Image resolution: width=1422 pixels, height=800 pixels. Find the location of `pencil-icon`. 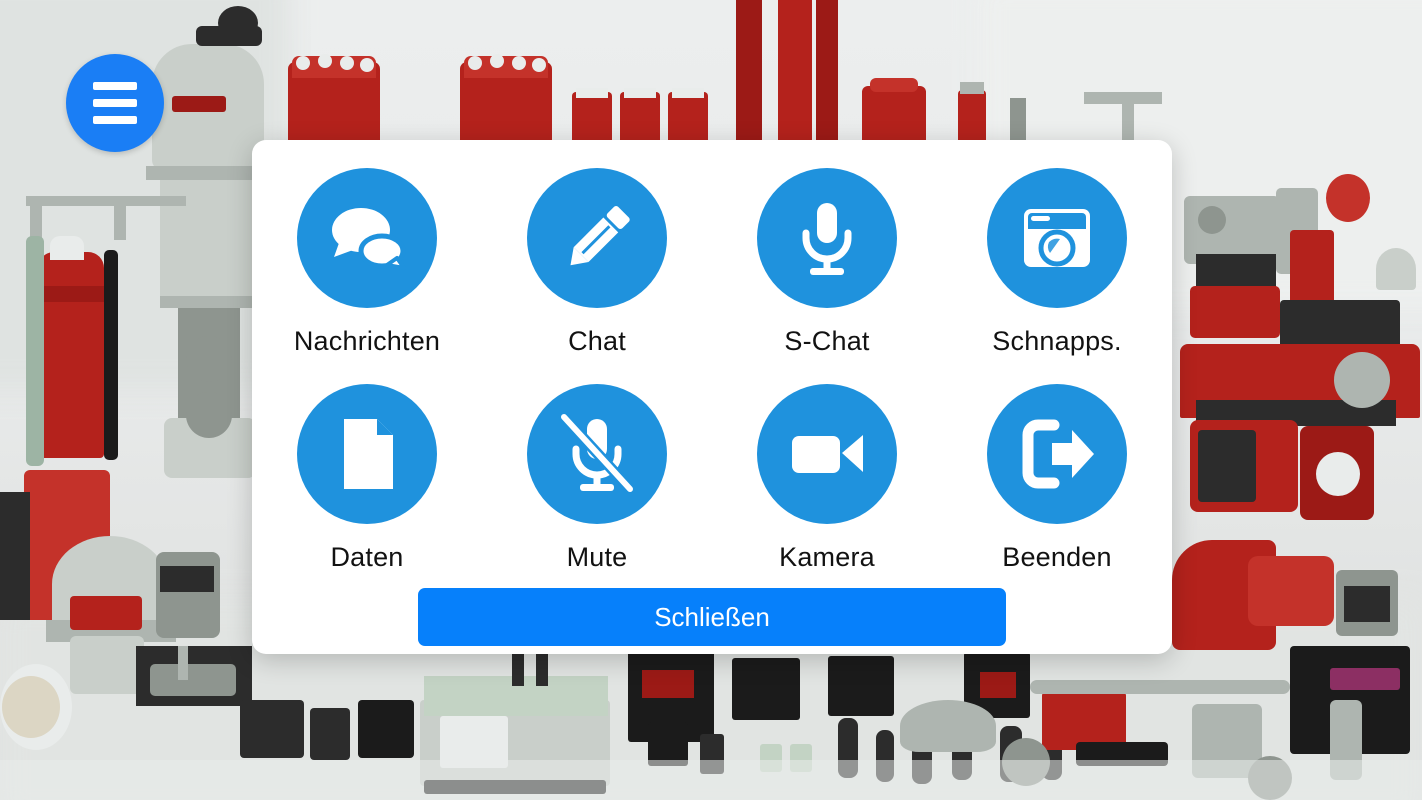

pencil-icon is located at coordinates (597, 238).